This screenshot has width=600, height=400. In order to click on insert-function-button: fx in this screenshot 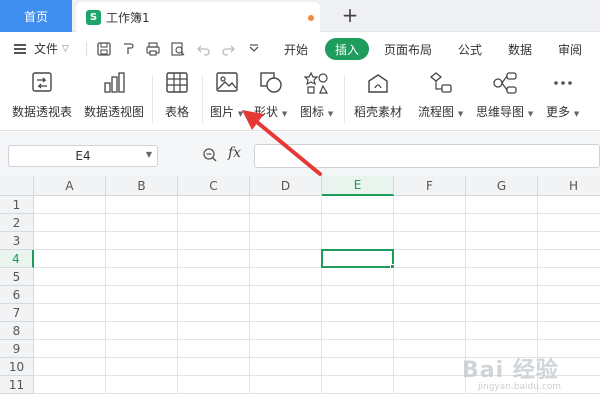, I will do `click(234, 153)`.